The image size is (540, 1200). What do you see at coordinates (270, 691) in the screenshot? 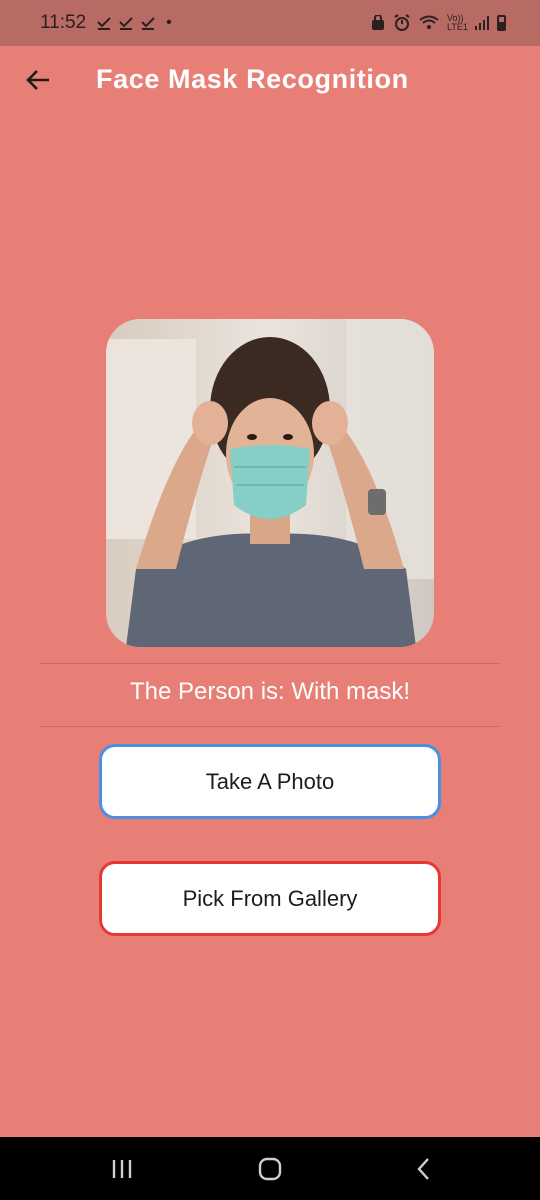
I see `result-label: The Person is: With mask!` at bounding box center [270, 691].